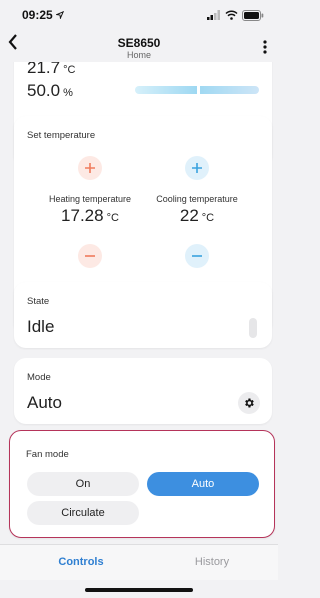 This screenshot has width=320, height=598. I want to click on cooling-temperature-unit: °C, so click(208, 218).